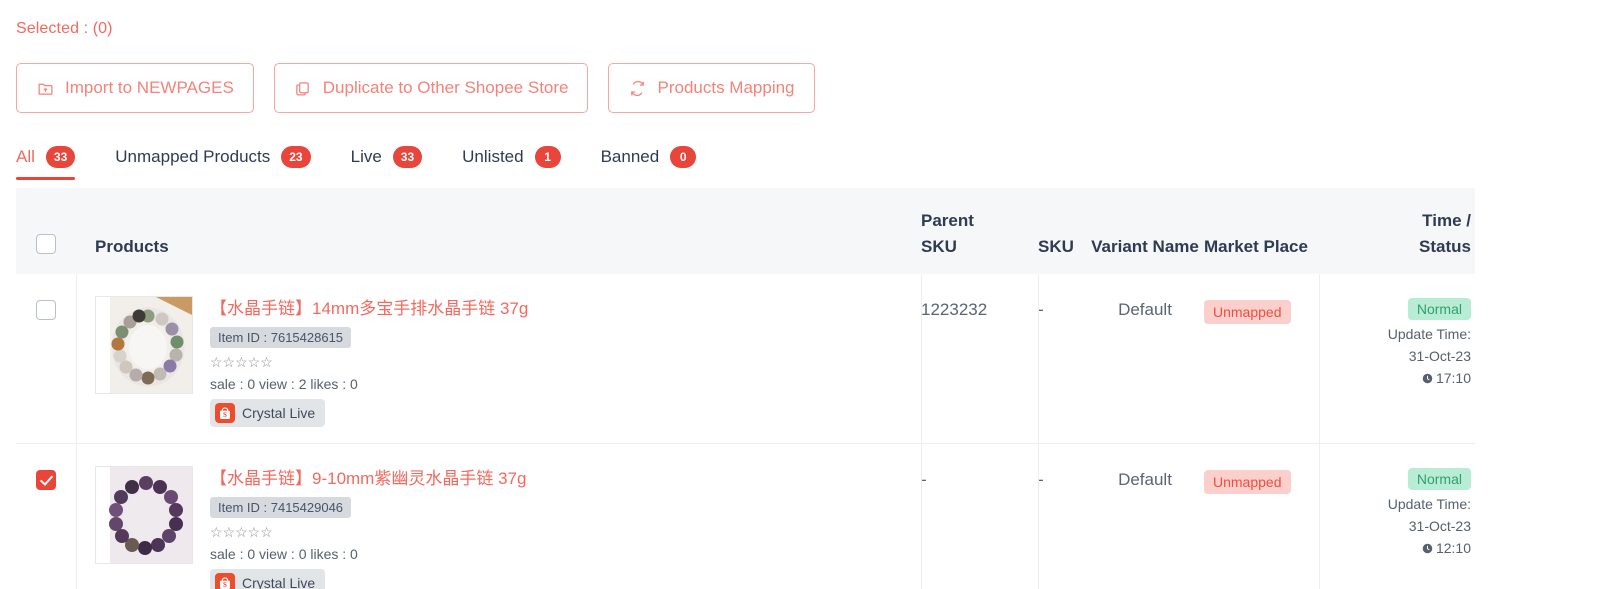 This screenshot has height=589, width=1600. Describe the element at coordinates (1453, 378) in the screenshot. I see `update-time-value: 17:10` at that location.